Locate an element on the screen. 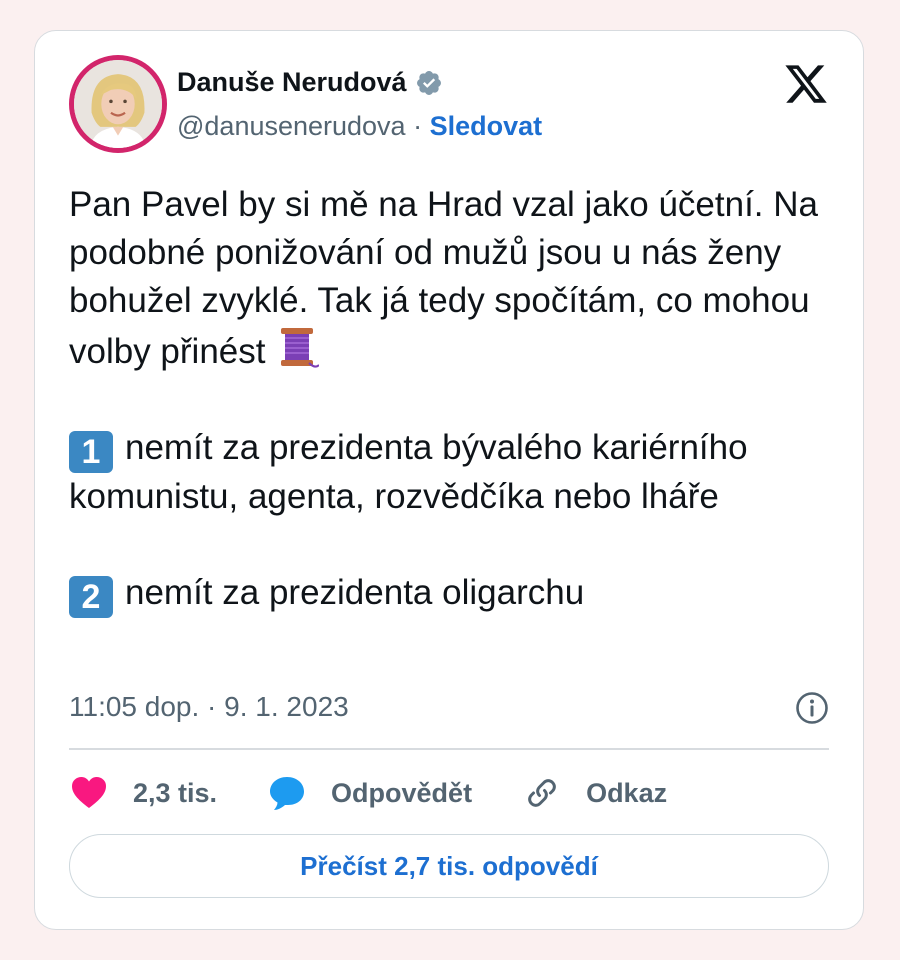 This screenshot has height=960, width=900. action-bar: 2,3 tis. Odpovědět Odkaz is located at coordinates (393, 793).